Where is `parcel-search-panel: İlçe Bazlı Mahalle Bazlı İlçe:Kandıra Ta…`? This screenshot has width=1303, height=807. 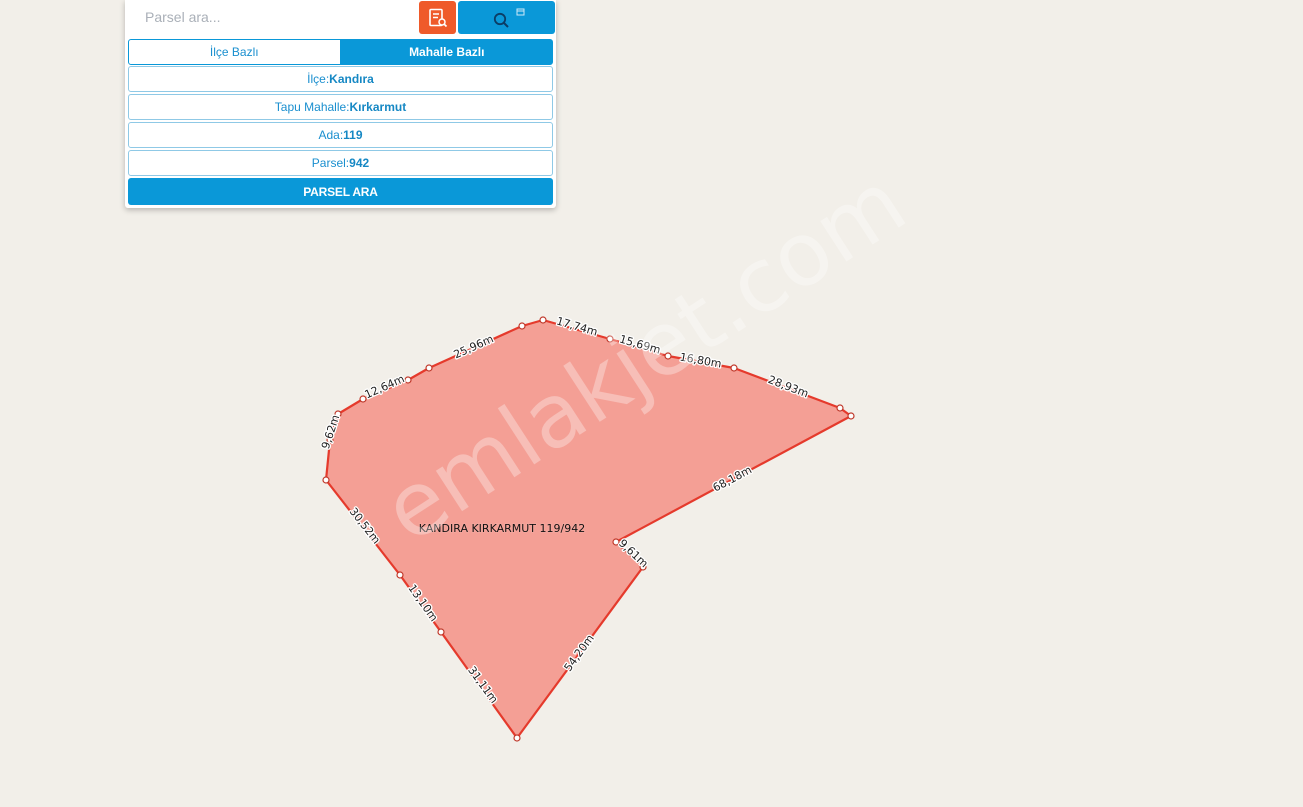 parcel-search-panel: İlçe Bazlı Mahalle Bazlı İlçe:Kandıra Ta… is located at coordinates (340, 104).